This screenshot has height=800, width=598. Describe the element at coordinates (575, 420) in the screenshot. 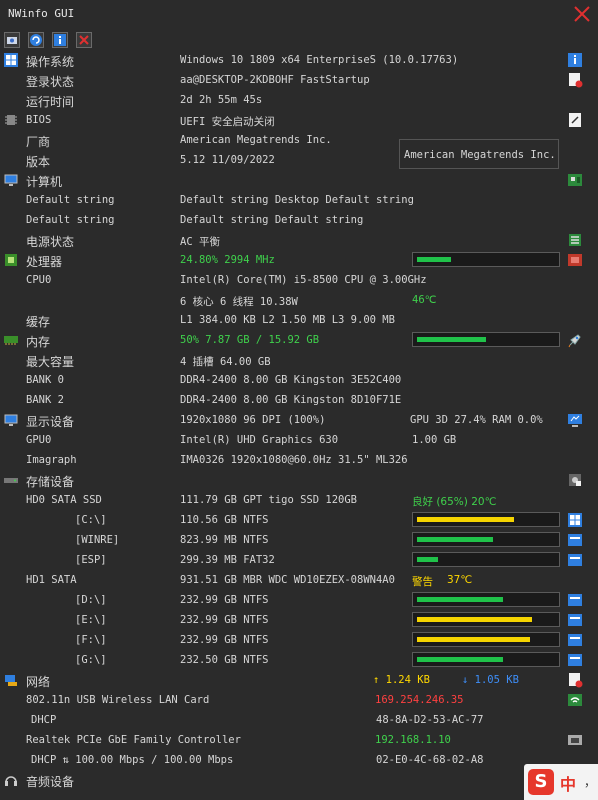

I see `display-settings-icon` at that location.